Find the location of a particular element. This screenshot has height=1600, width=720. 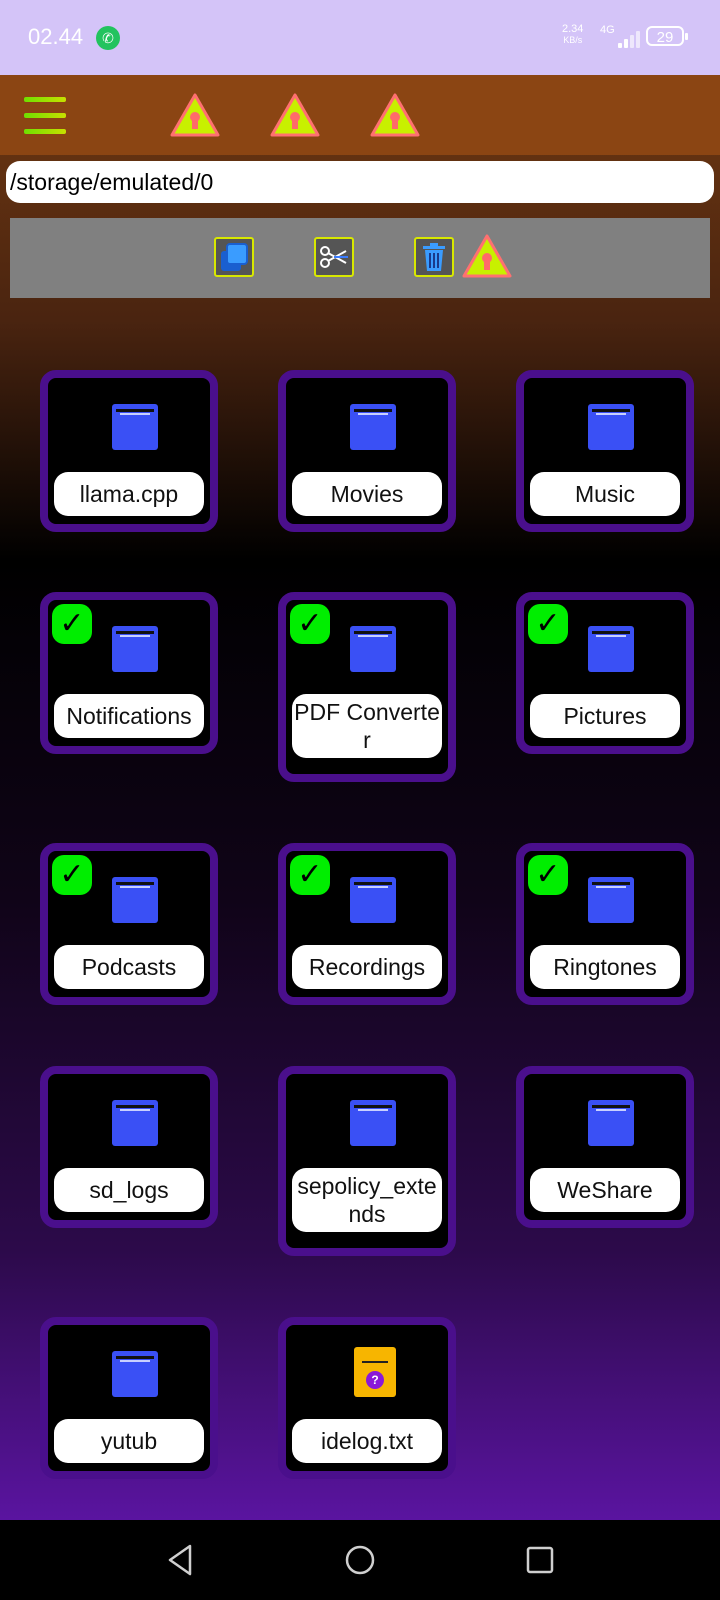

battery-level: 29 is located at coordinates (665, 37).